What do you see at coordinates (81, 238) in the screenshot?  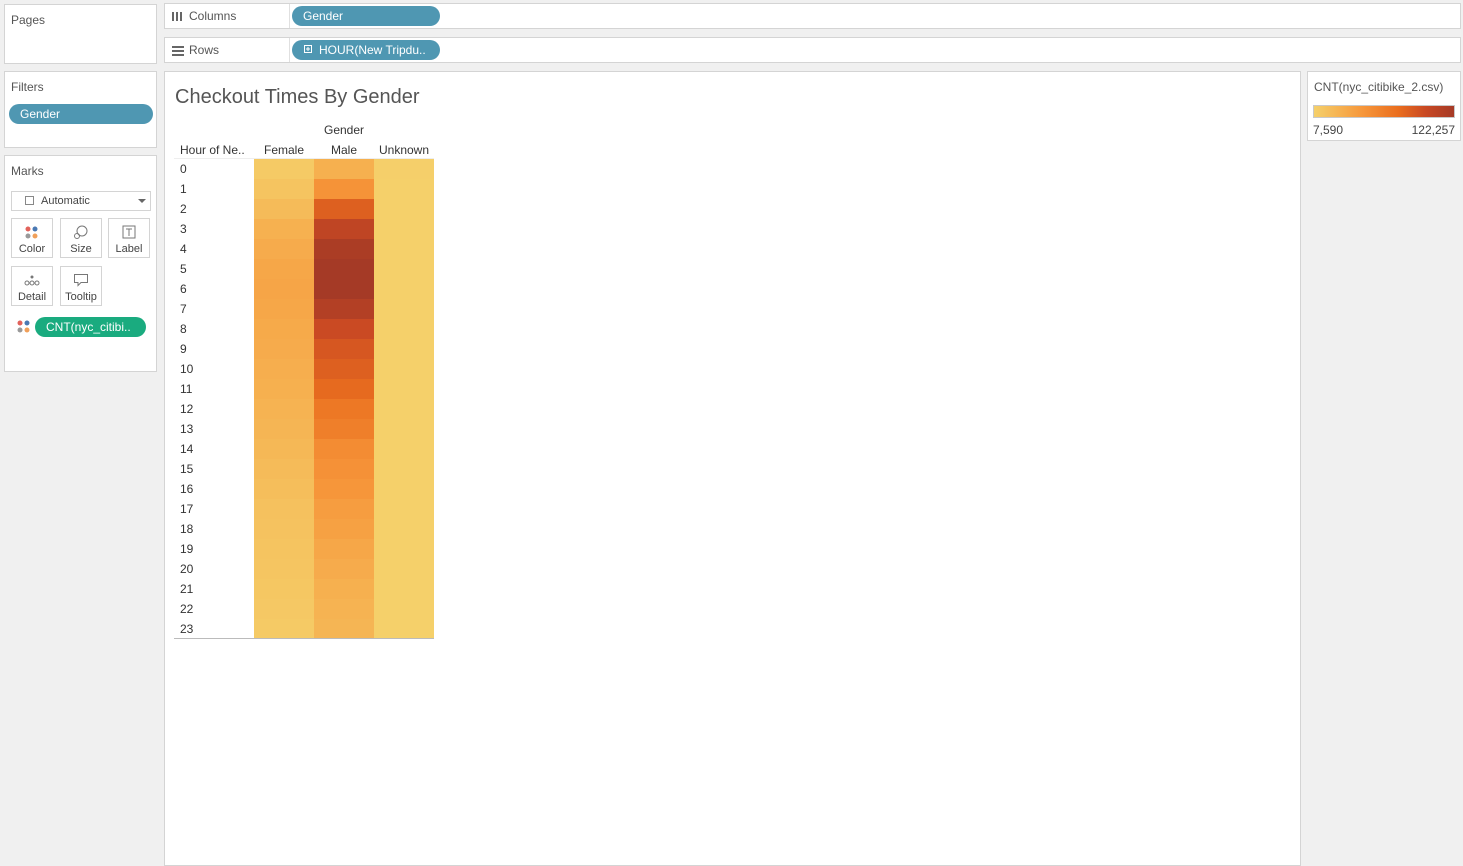 I see `size-button: Size` at bounding box center [81, 238].